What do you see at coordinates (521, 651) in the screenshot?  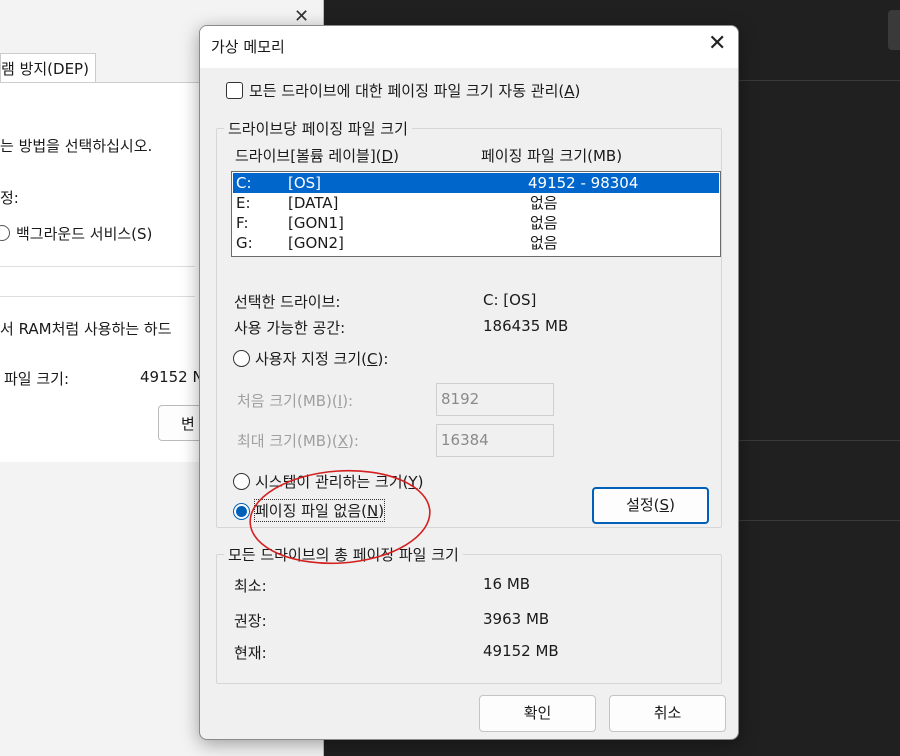 I see `currently-allocated-value: 49152 MB` at bounding box center [521, 651].